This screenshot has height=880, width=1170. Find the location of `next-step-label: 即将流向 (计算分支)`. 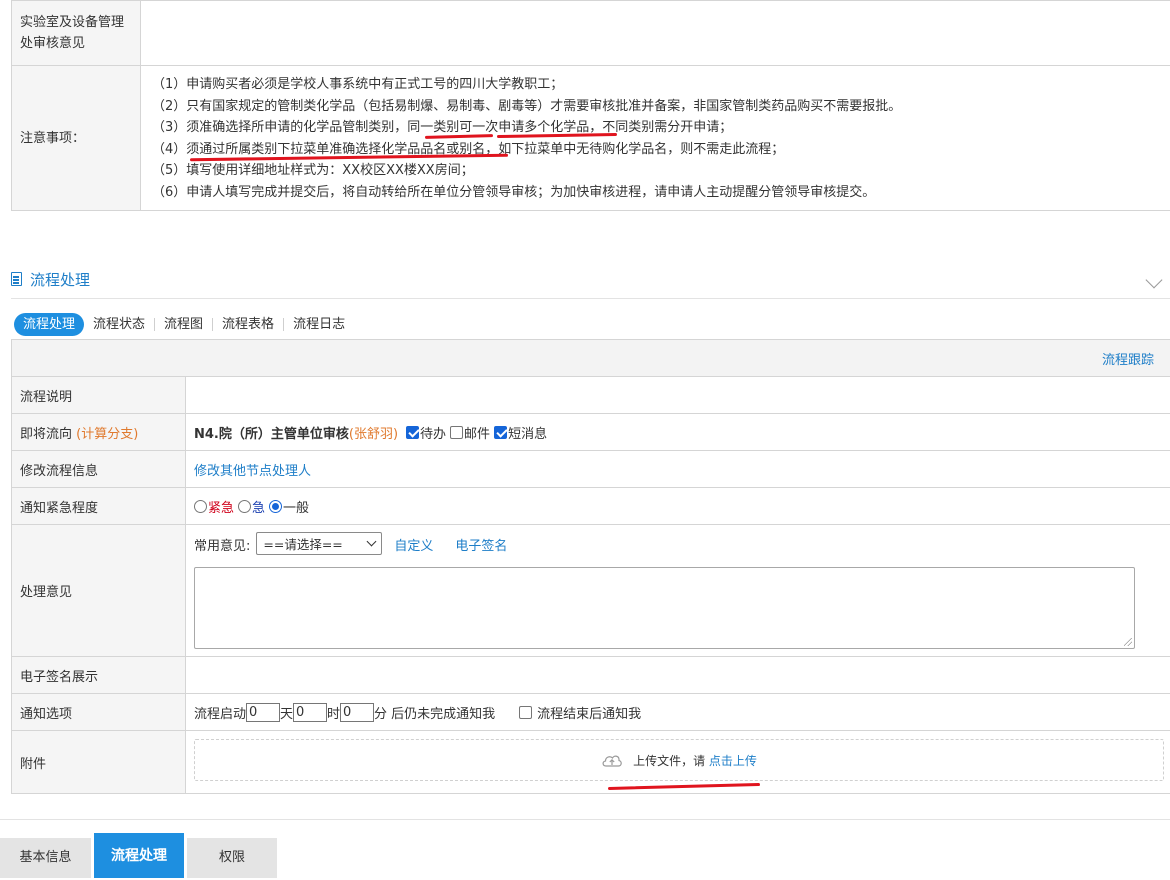

next-step-label: 即将流向 (计算分支) is located at coordinates (99, 432).